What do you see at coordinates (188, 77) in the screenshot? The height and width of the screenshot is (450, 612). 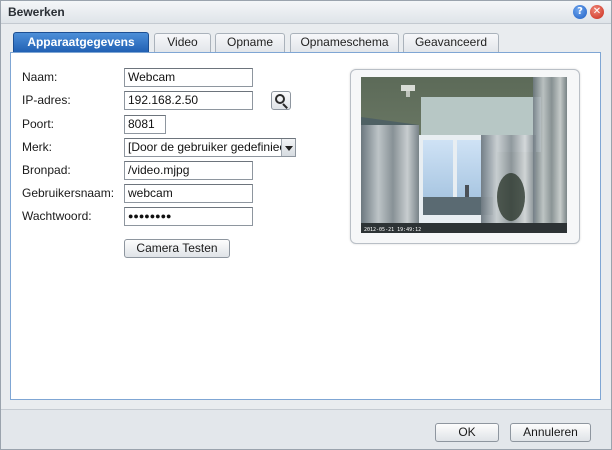 I see `name-input: Webcam` at bounding box center [188, 77].